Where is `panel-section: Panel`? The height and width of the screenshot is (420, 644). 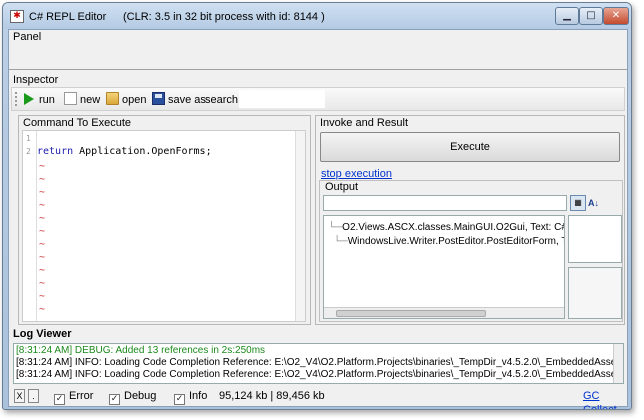 panel-section: Panel is located at coordinates (318, 50).